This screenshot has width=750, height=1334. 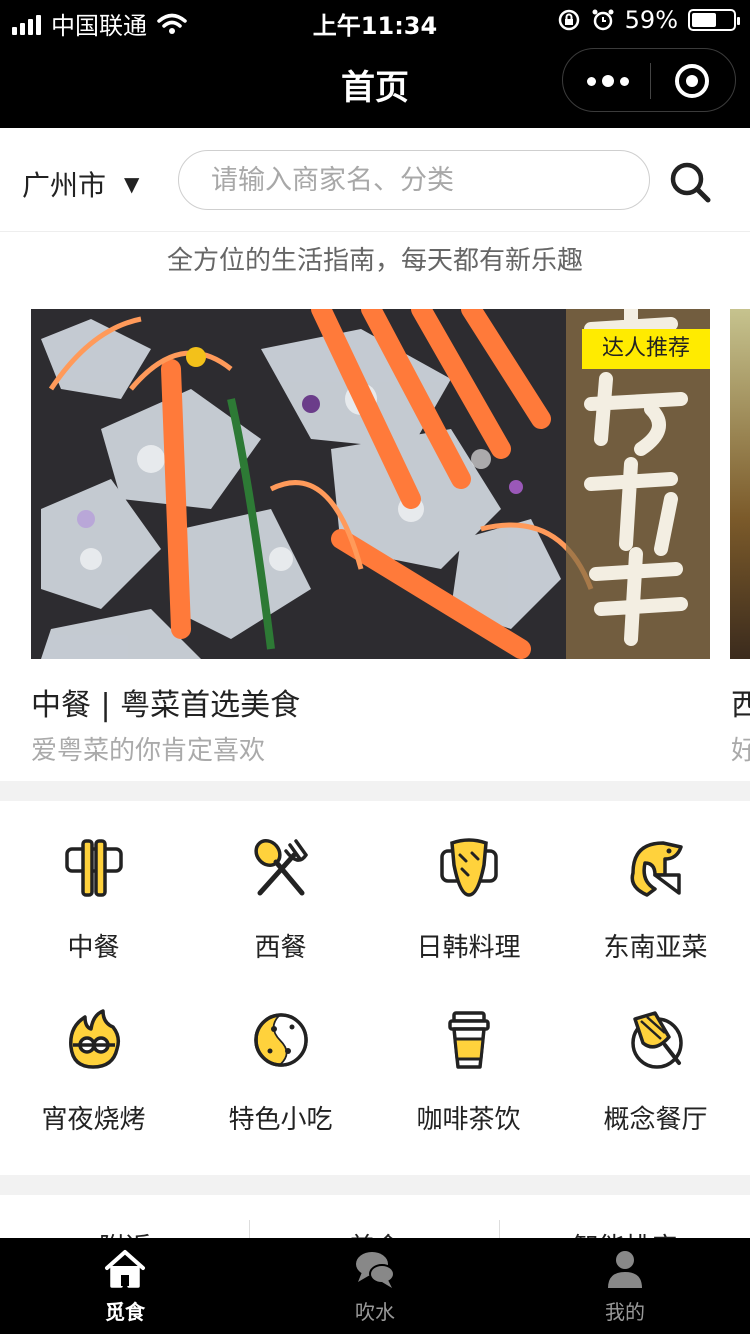 I want to click on home-icon, so click(x=125, y=1269).